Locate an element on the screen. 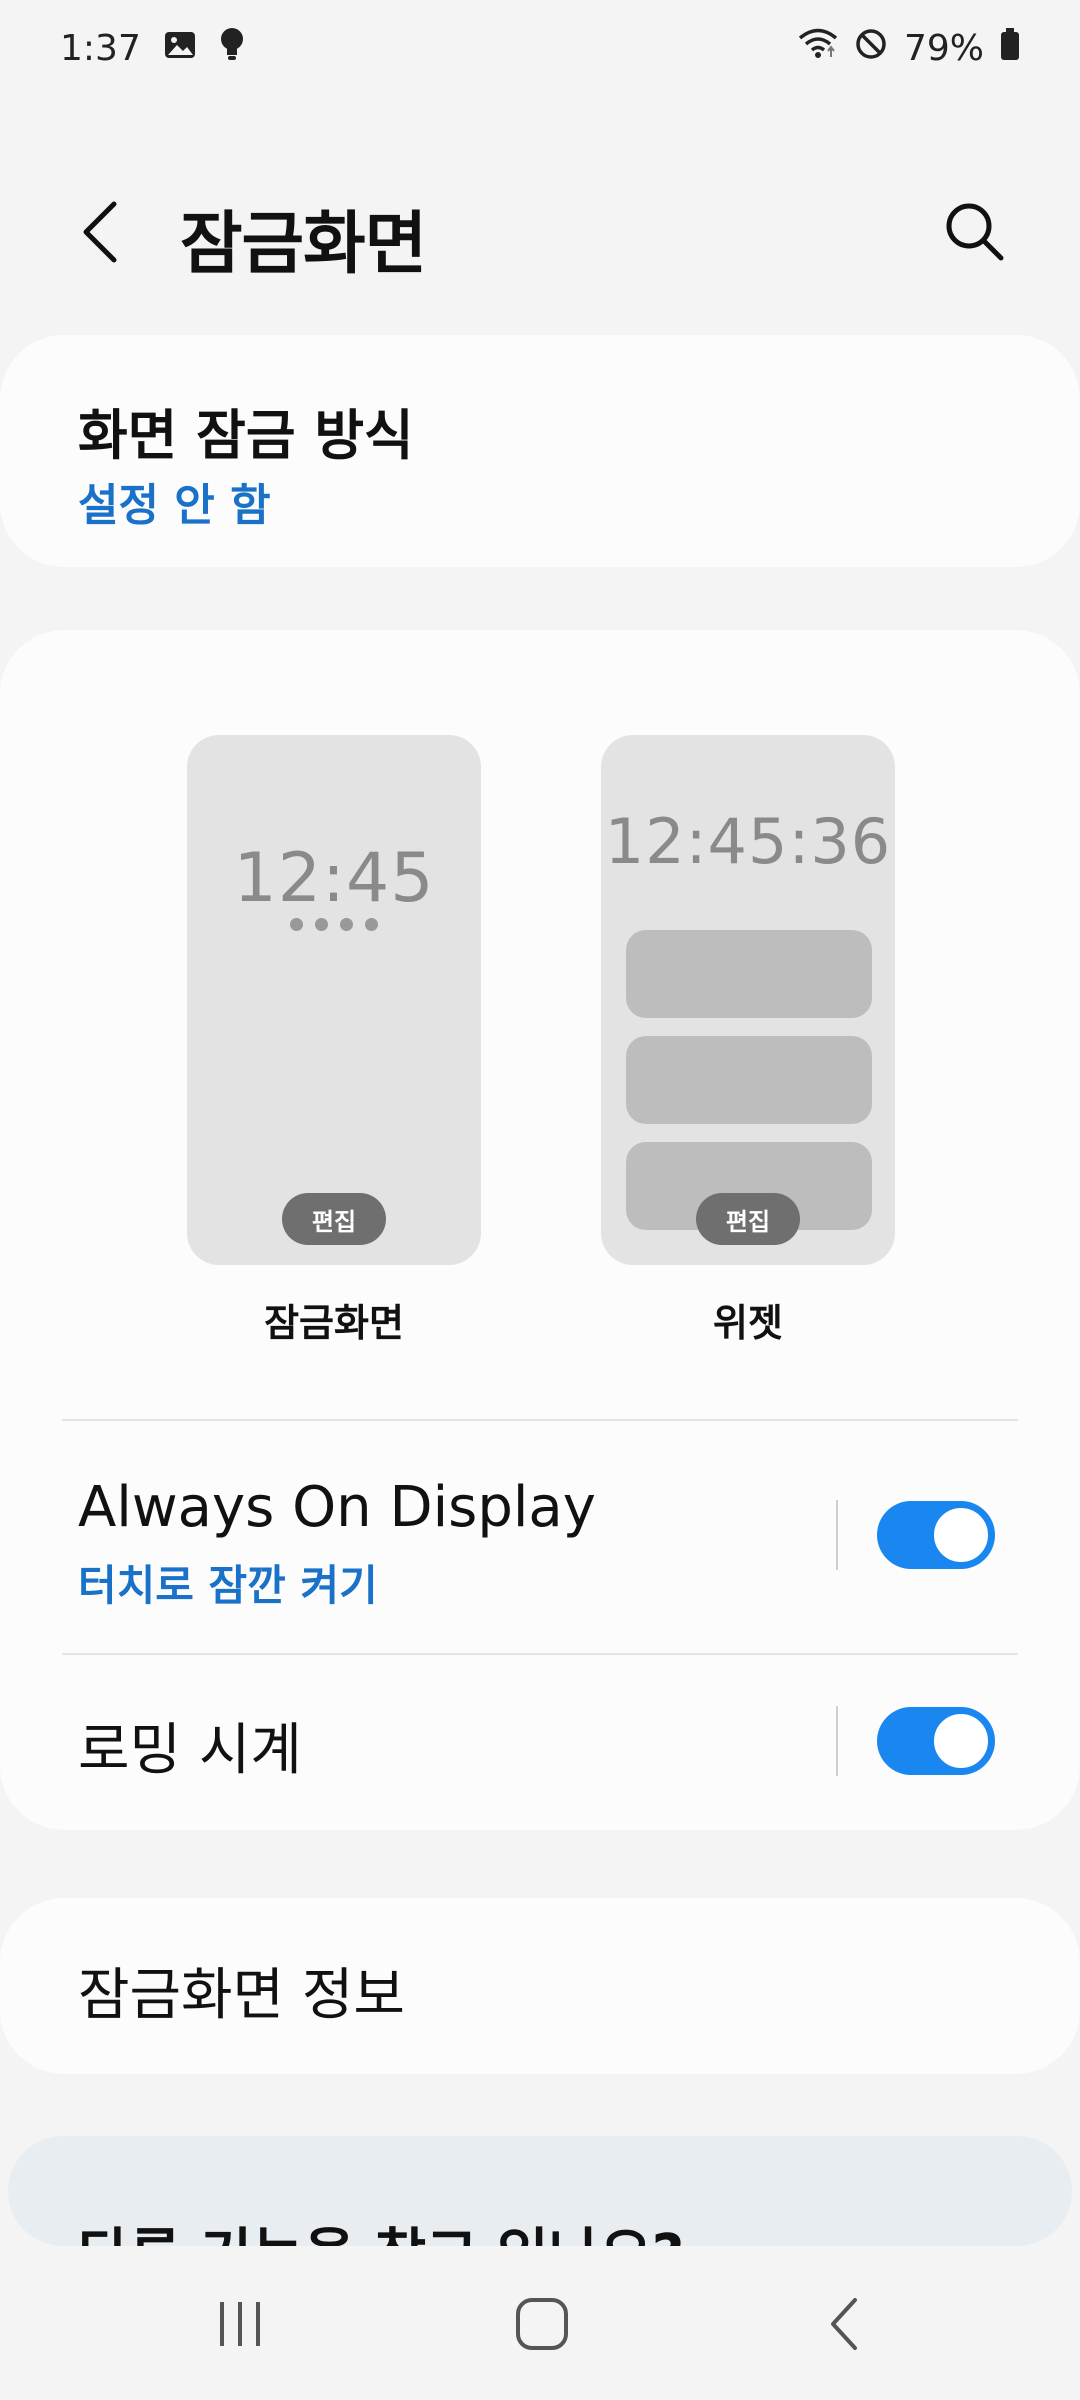 This screenshot has height=2400, width=1080. aod-toggle is located at coordinates (936, 1535).